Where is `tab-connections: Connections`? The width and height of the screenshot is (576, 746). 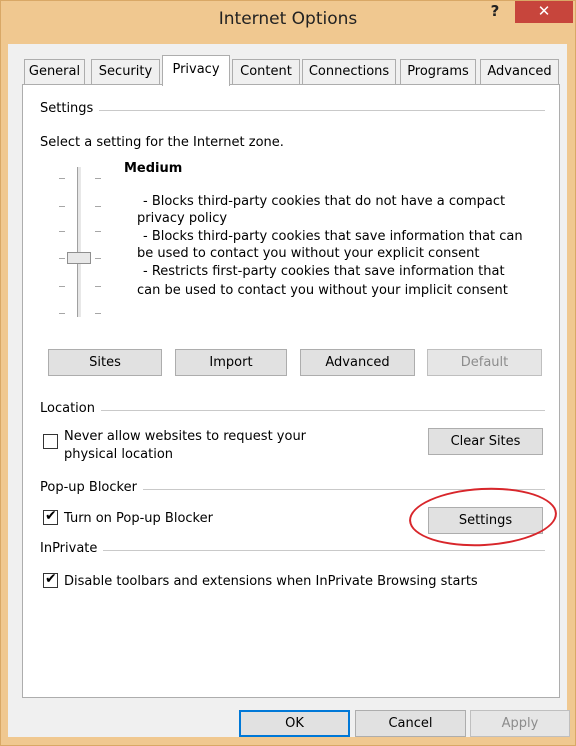 tab-connections: Connections is located at coordinates (349, 71).